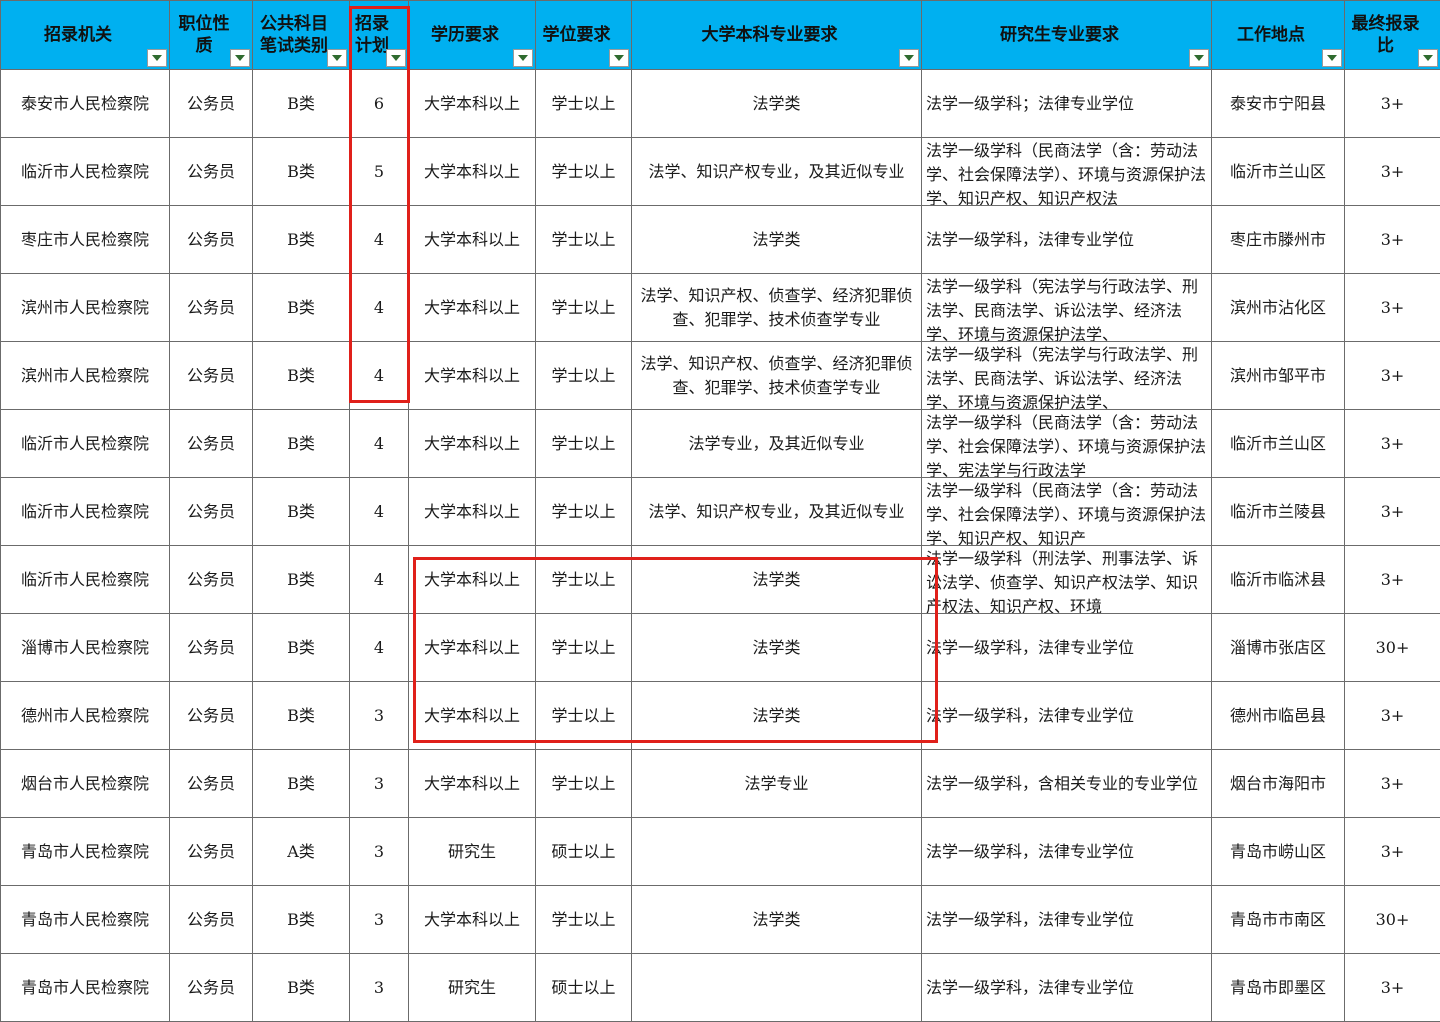  I want to click on cell-work-location: 滨州市沾化区, so click(1278, 308).